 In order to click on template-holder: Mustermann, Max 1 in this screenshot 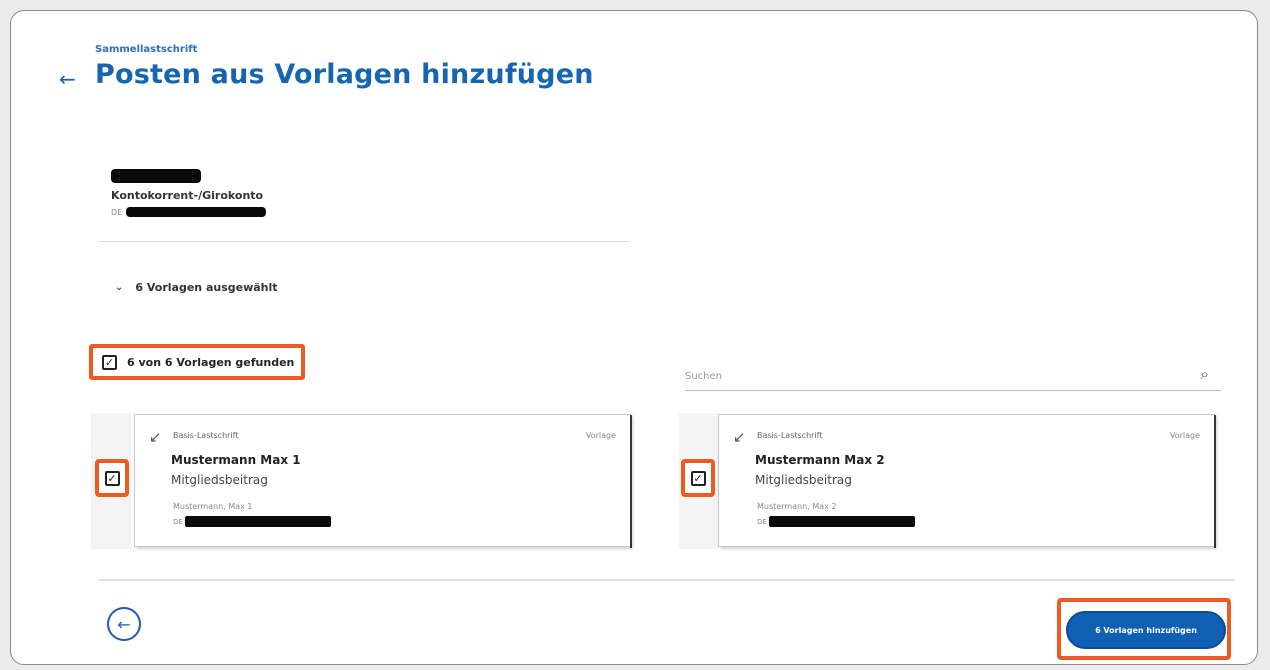, I will do `click(213, 506)`.